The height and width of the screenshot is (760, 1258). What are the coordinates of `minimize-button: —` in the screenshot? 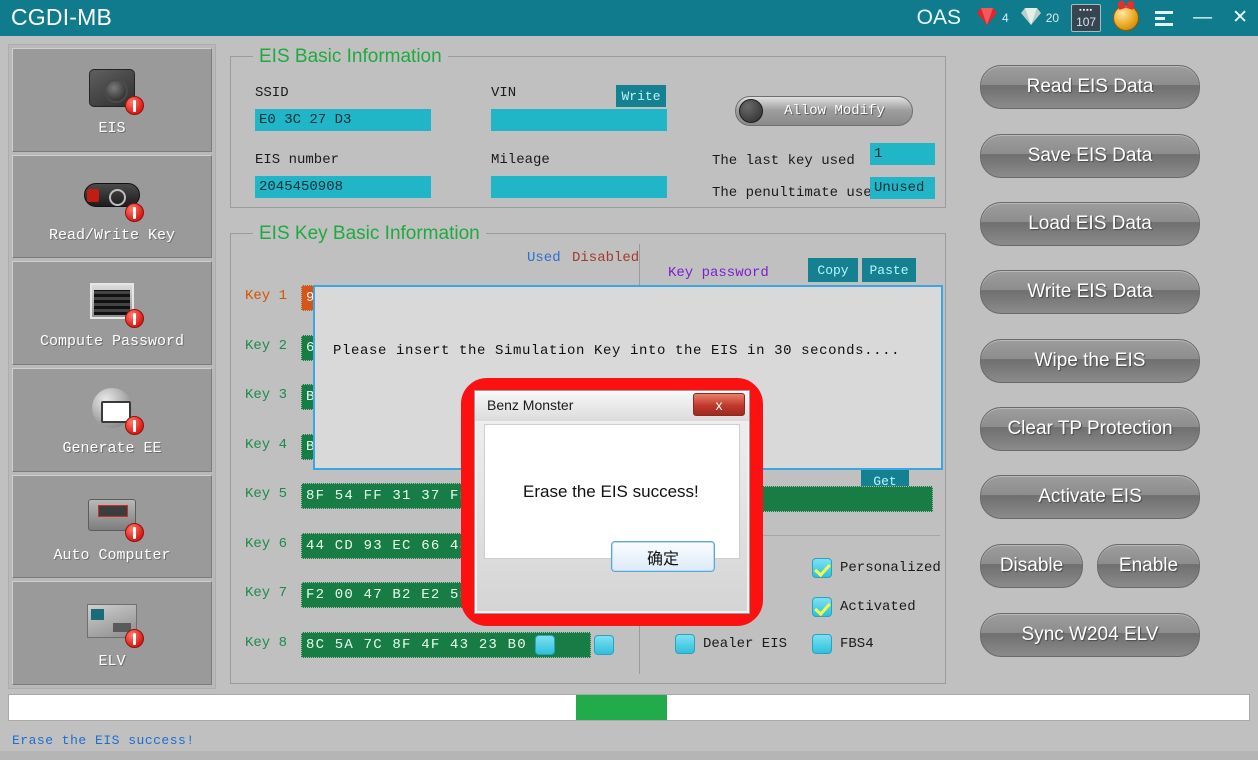 It's located at (1202, 18).